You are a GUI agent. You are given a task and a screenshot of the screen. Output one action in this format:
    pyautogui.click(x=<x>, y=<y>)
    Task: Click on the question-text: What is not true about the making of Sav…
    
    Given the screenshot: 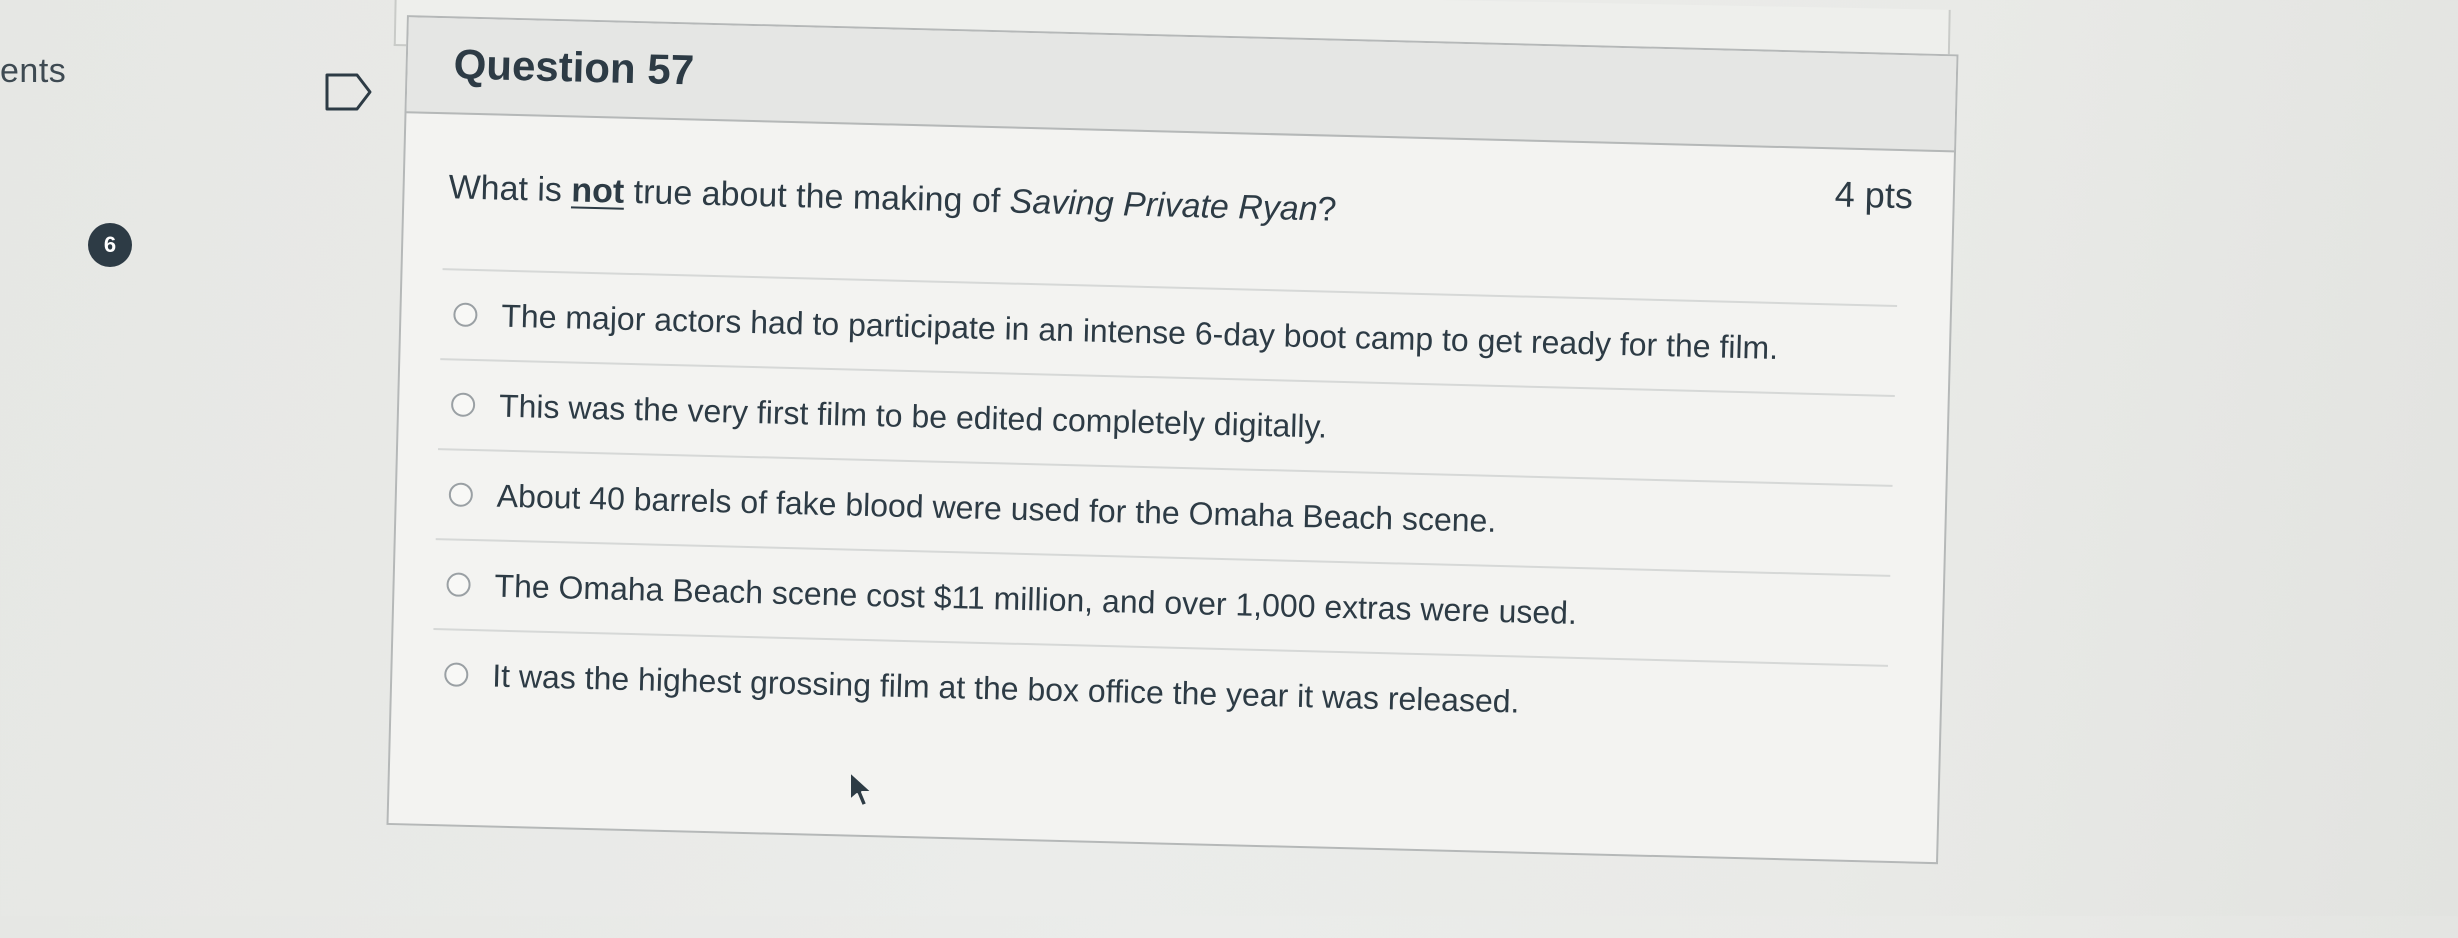 What is the action you would take?
    pyautogui.click(x=892, y=198)
    